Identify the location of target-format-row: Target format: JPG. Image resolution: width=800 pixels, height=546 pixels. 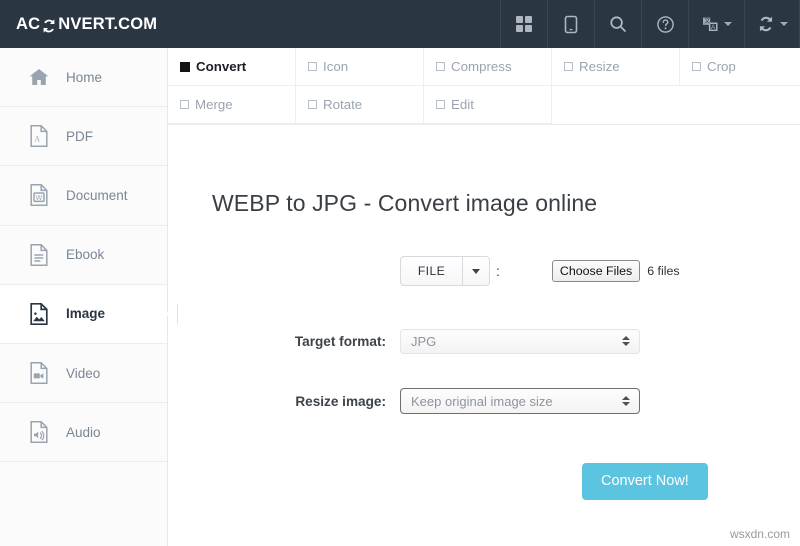
(484, 341).